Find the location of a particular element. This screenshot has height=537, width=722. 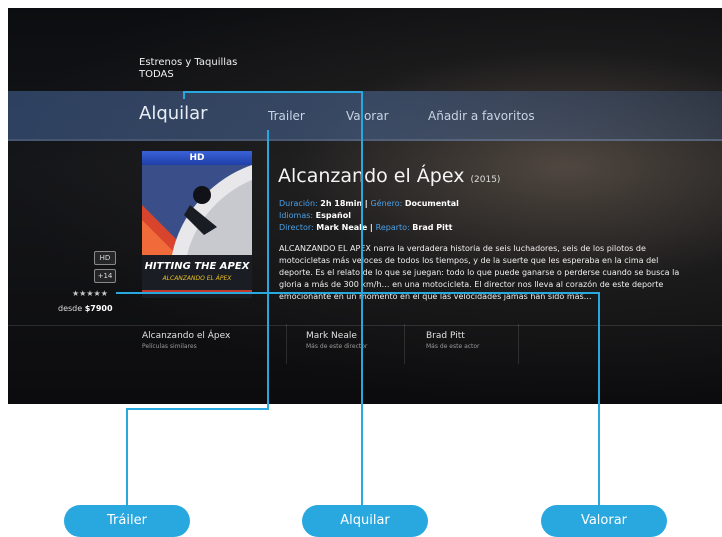

tab-alquilar: Alquilar is located at coordinates (173, 113).